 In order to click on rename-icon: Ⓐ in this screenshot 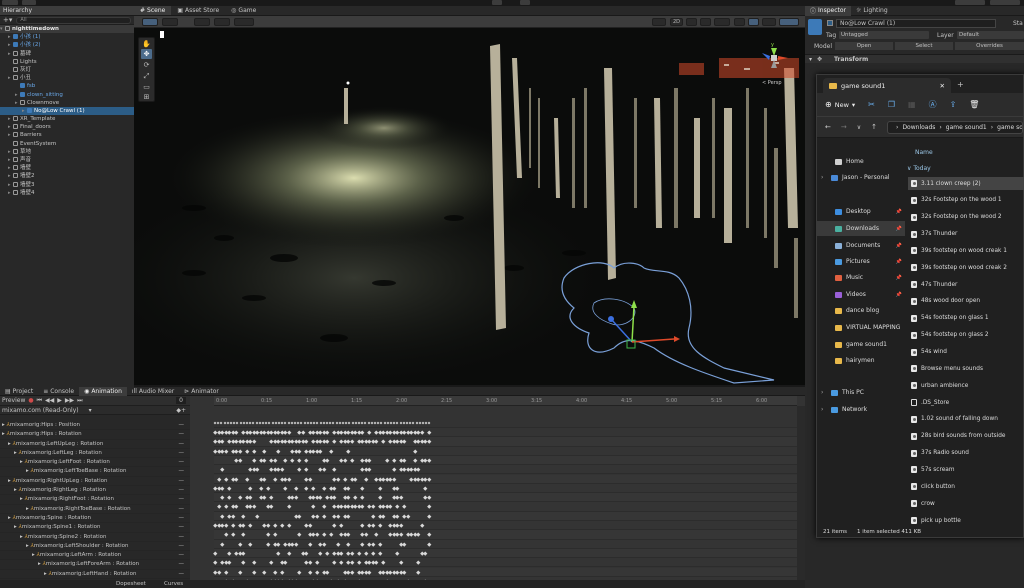, I will do `click(933, 104)`.